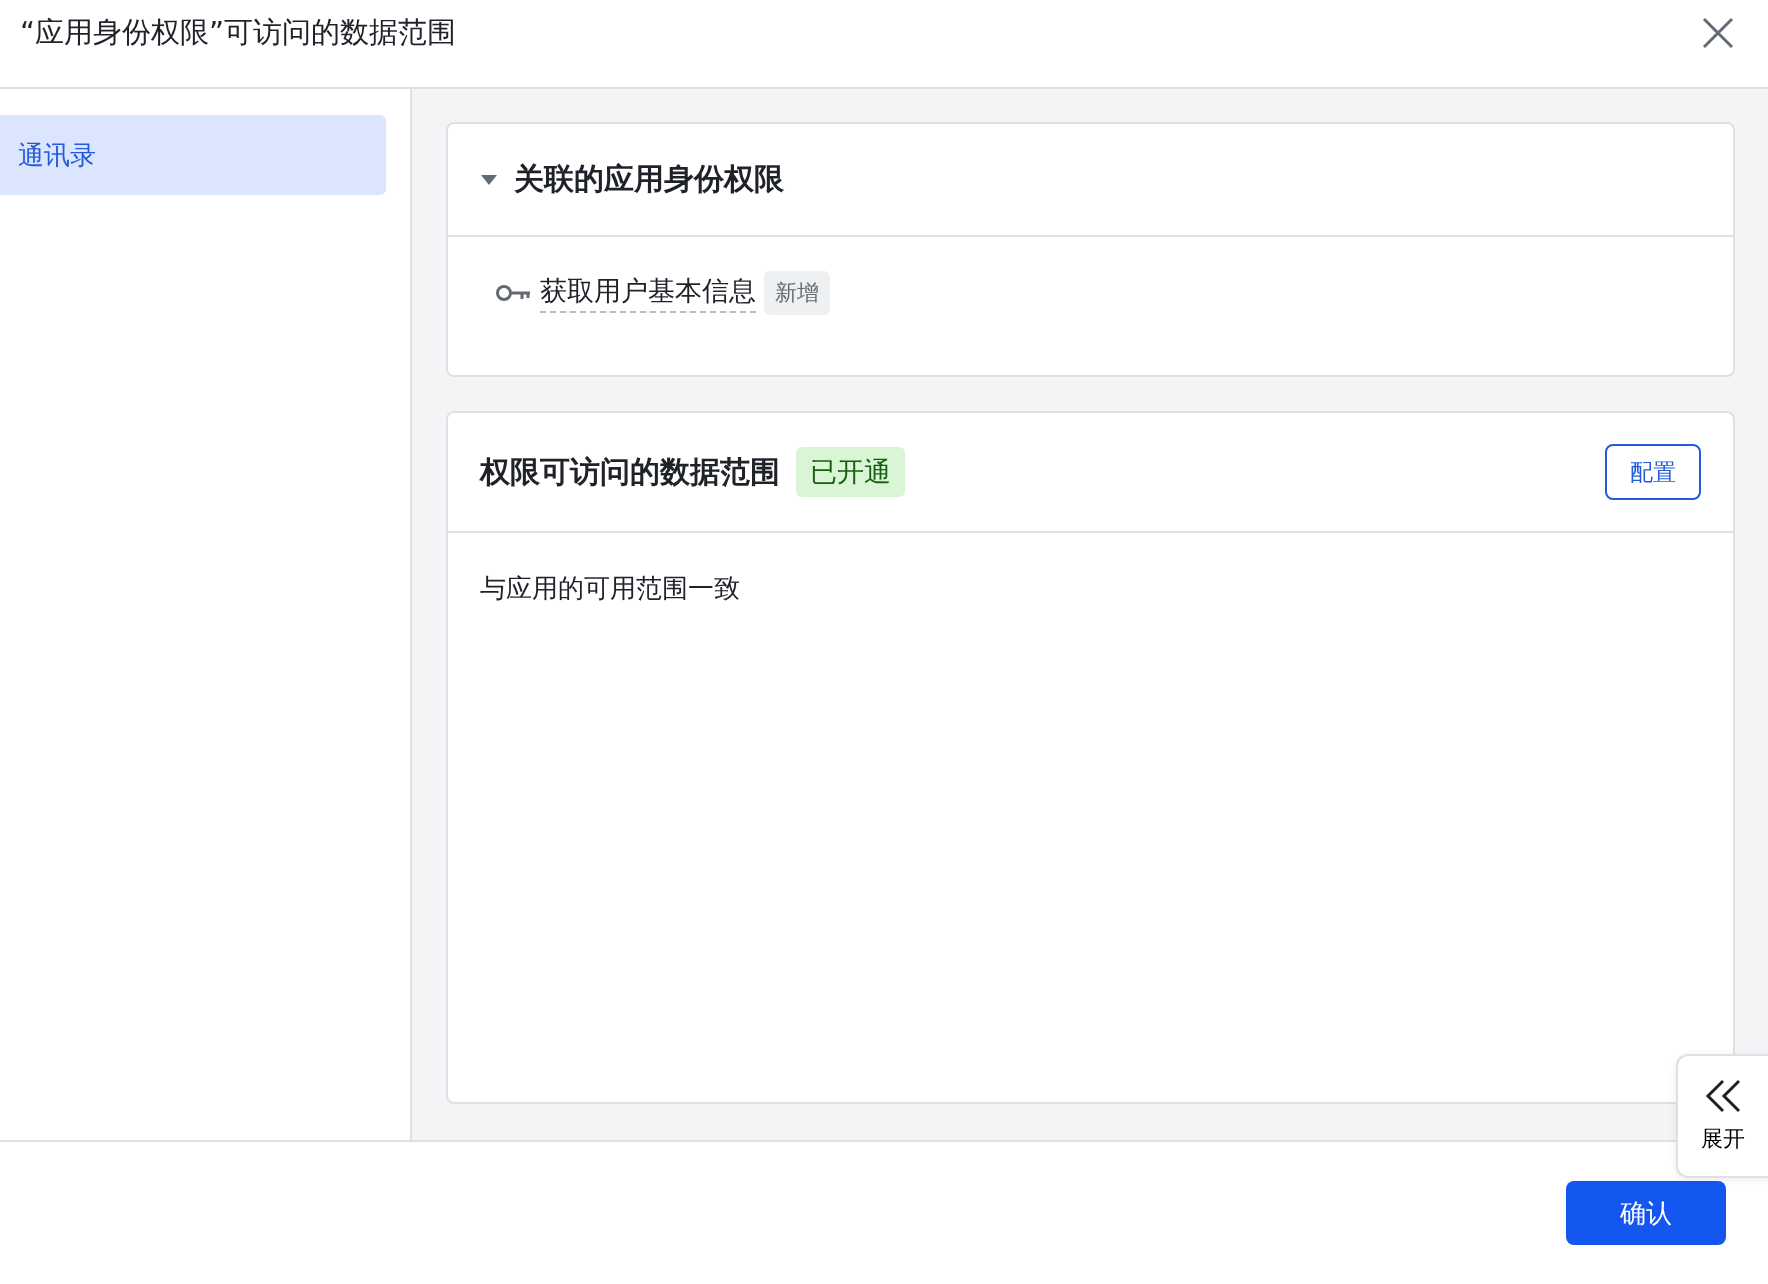 The width and height of the screenshot is (1768, 1284). I want to click on confirm-button: 确认, so click(1646, 1213).